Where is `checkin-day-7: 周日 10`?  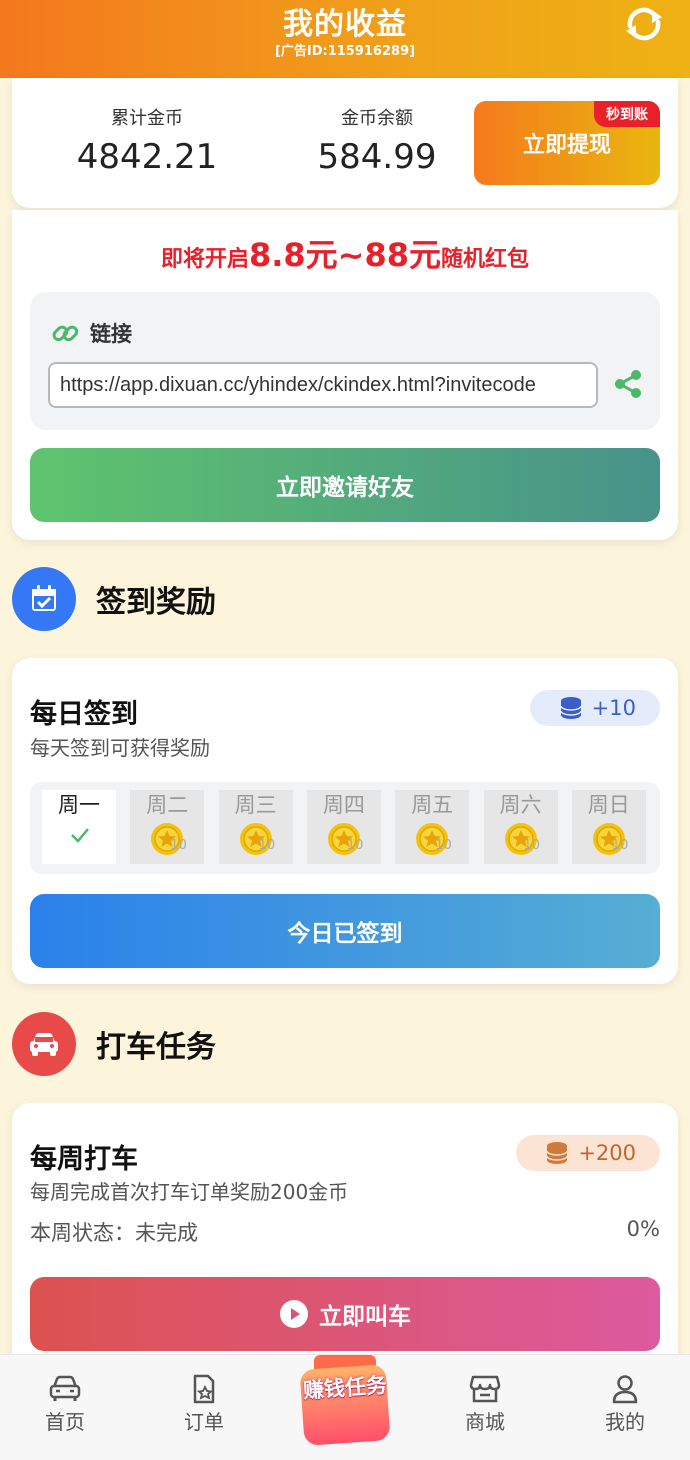 checkin-day-7: 周日 10 is located at coordinates (608, 827).